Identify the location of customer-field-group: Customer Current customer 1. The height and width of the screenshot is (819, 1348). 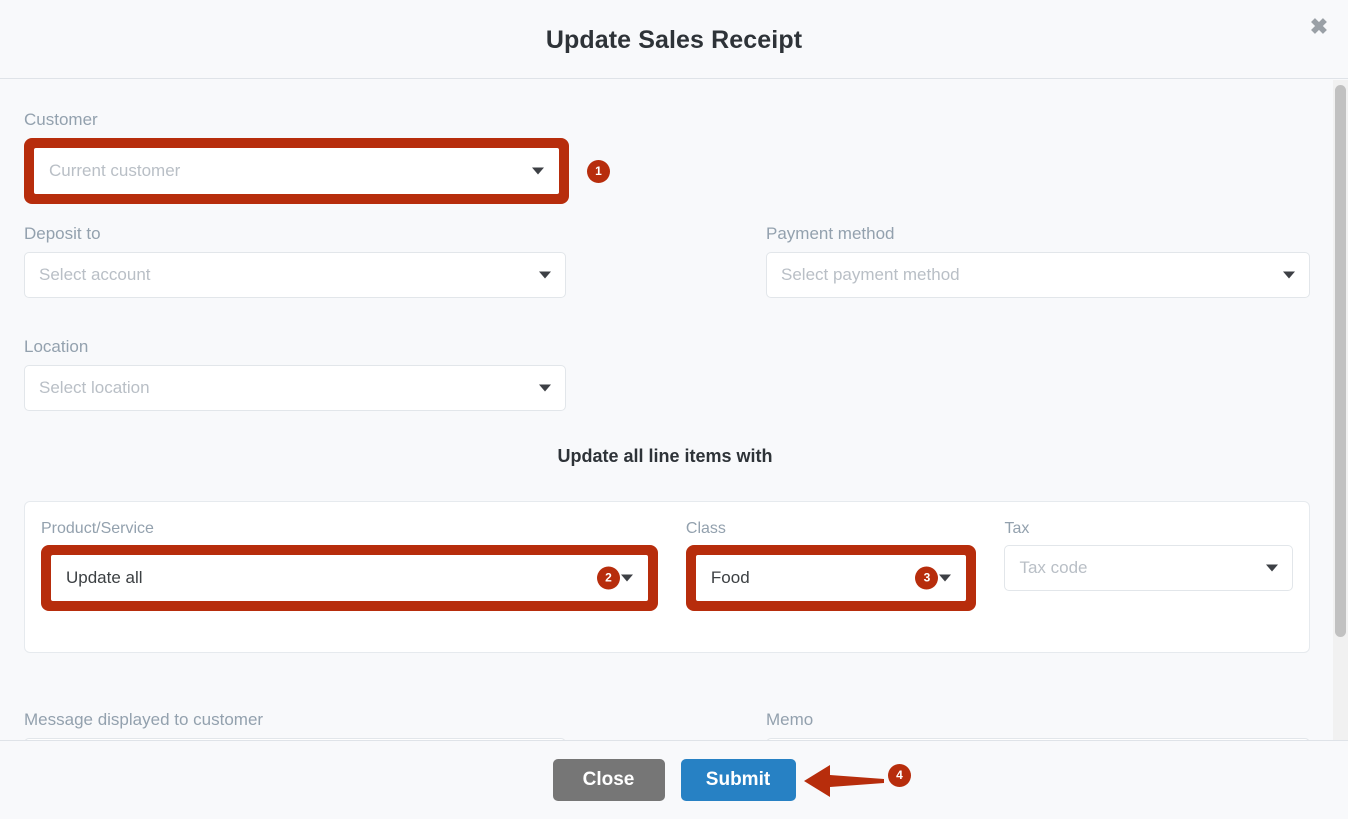
(329, 157).